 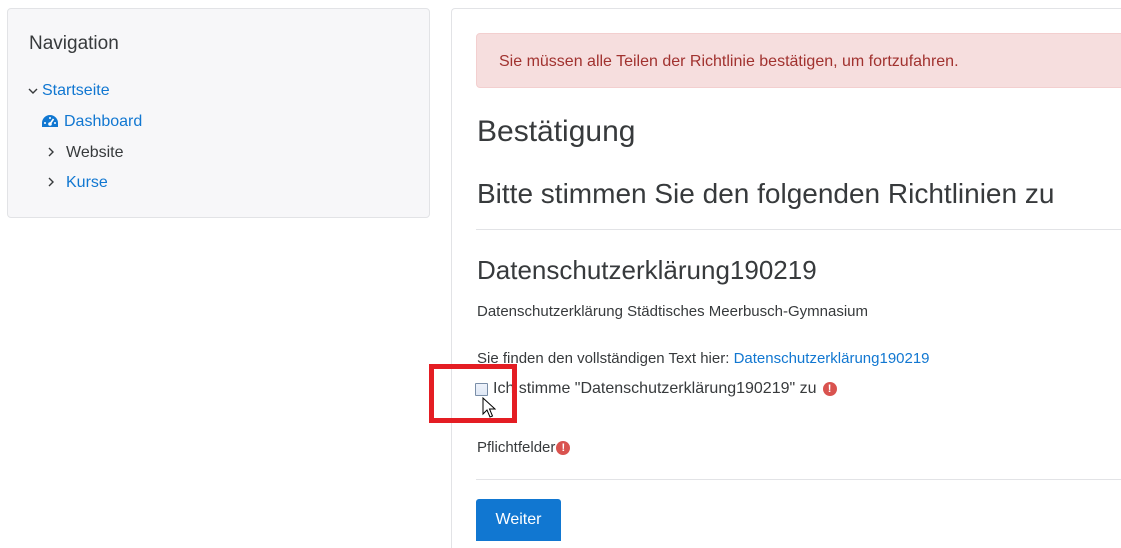 What do you see at coordinates (103, 121) in the screenshot?
I see `nav-item-label: Dashboard` at bounding box center [103, 121].